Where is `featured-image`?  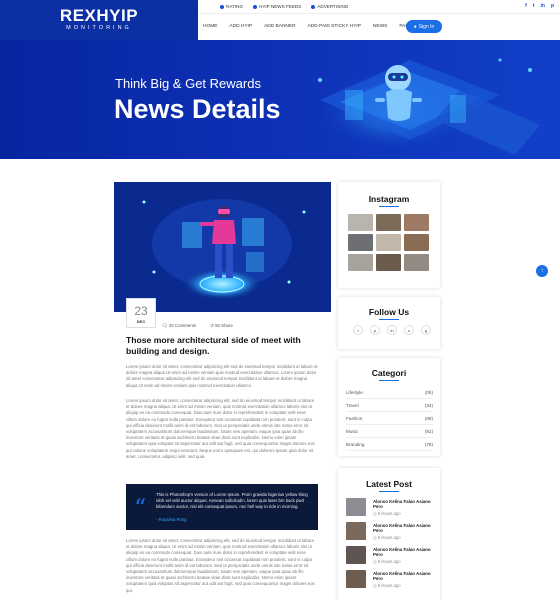 featured-image is located at coordinates (222, 247).